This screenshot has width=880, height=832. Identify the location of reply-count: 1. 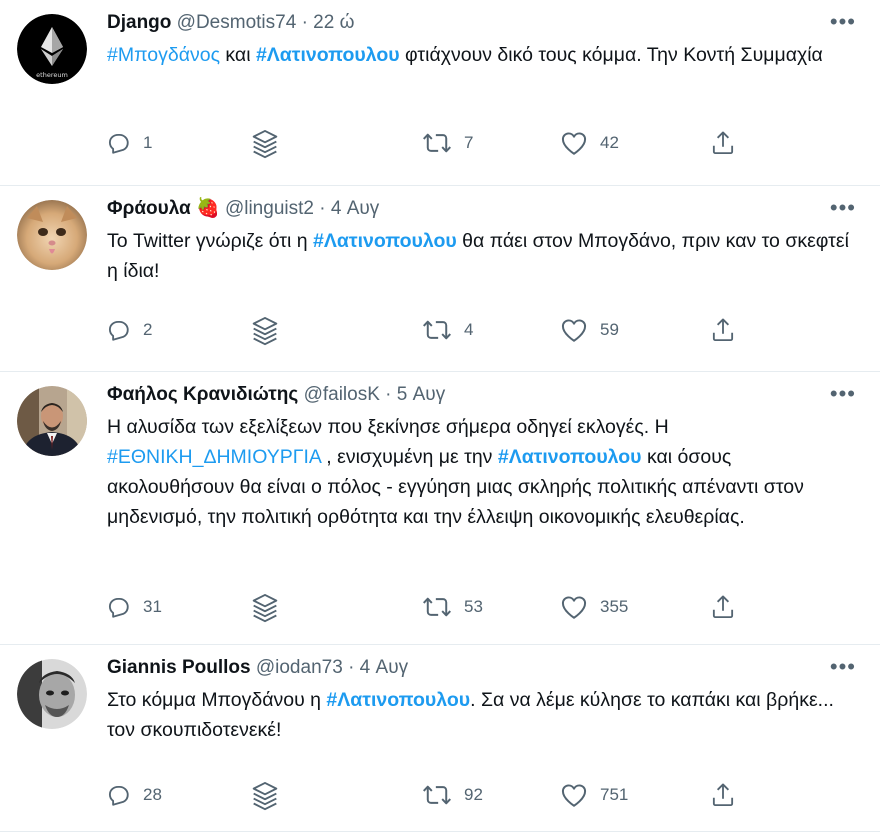
(148, 142).